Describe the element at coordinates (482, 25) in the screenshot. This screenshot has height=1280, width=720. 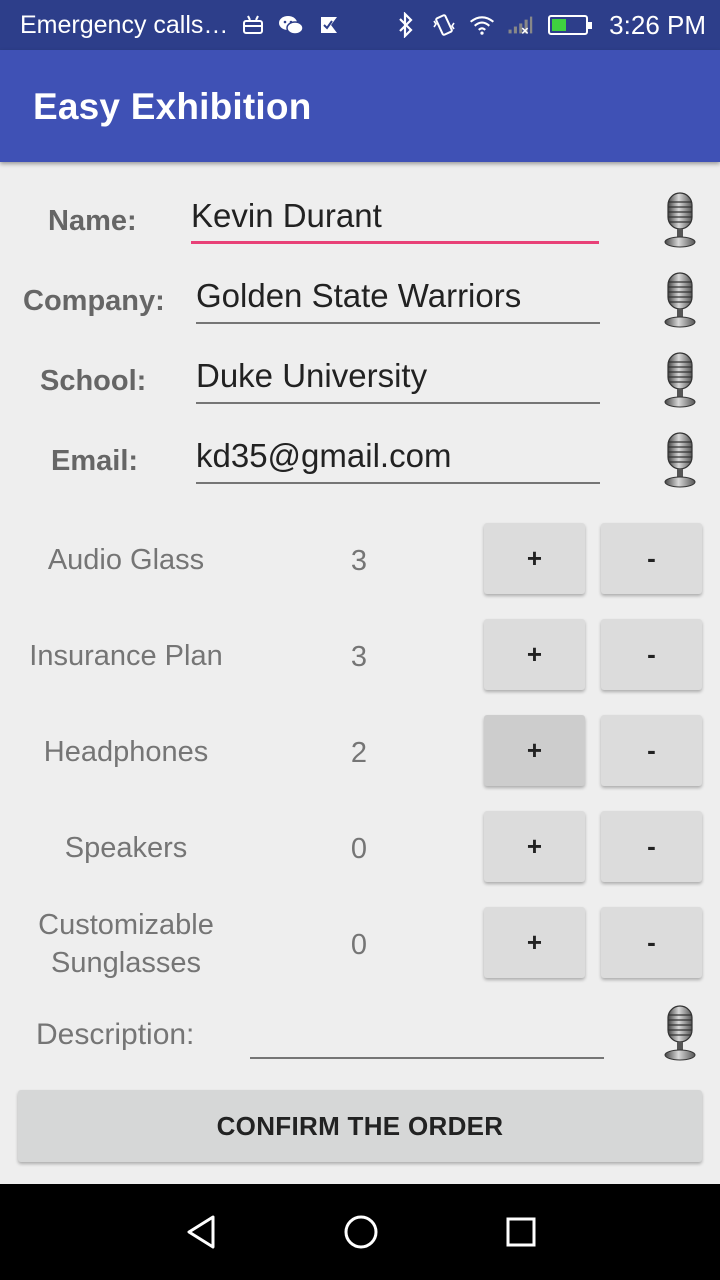
I see `wifi-icon` at that location.